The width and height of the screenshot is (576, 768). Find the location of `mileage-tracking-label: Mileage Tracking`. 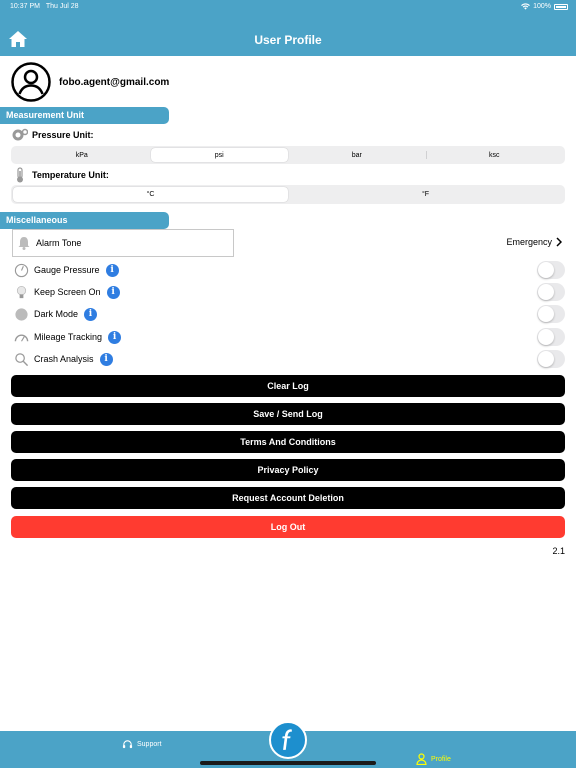

mileage-tracking-label: Mileage Tracking is located at coordinates (68, 337).